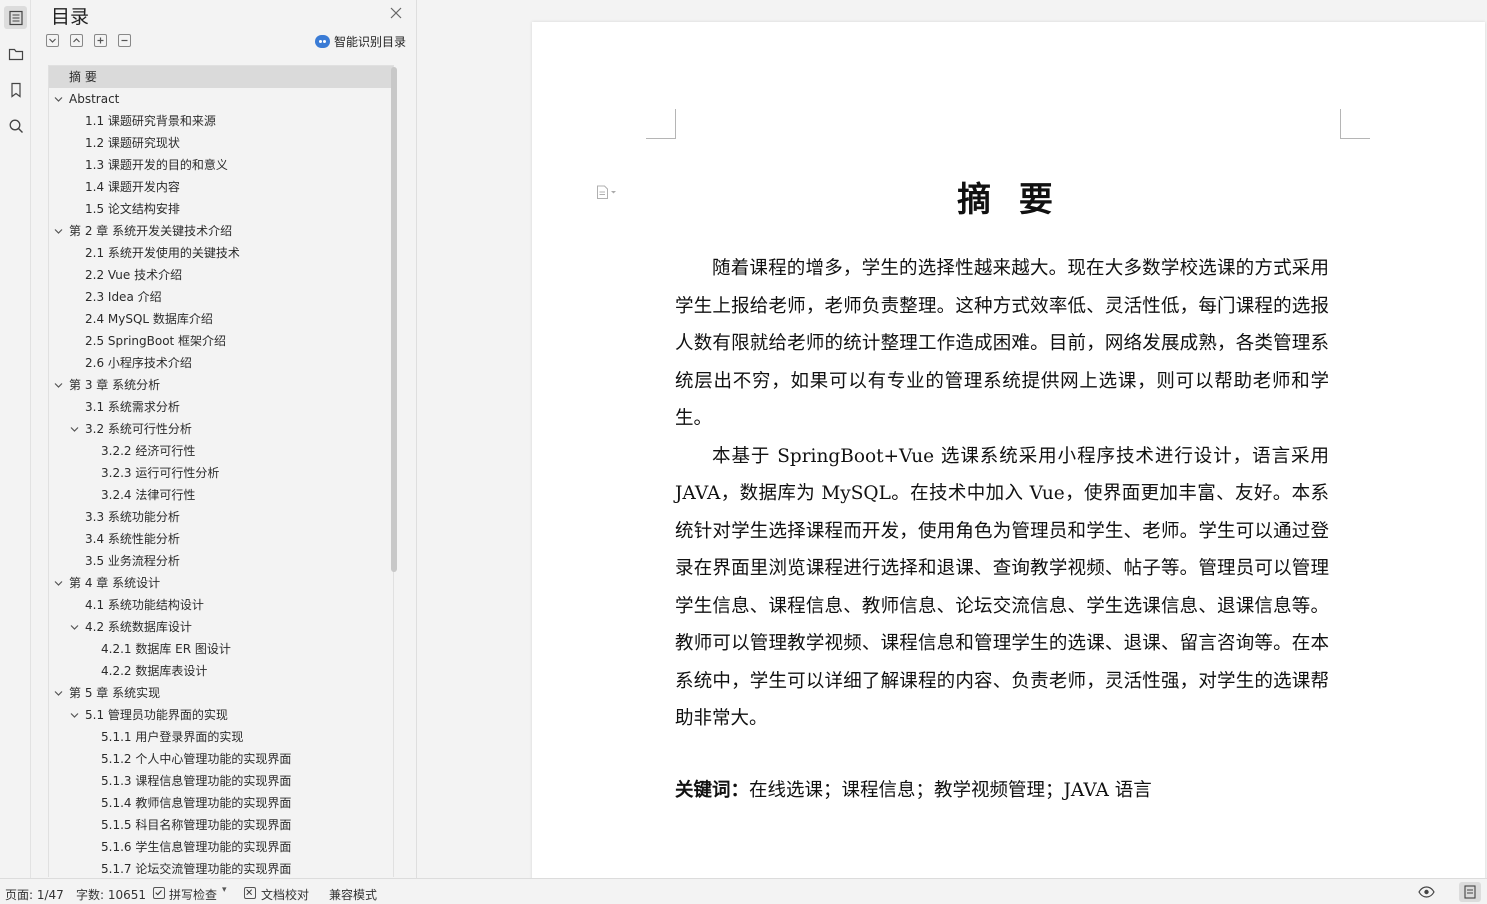  What do you see at coordinates (1470, 892) in the screenshot?
I see `page-view-icon` at bounding box center [1470, 892].